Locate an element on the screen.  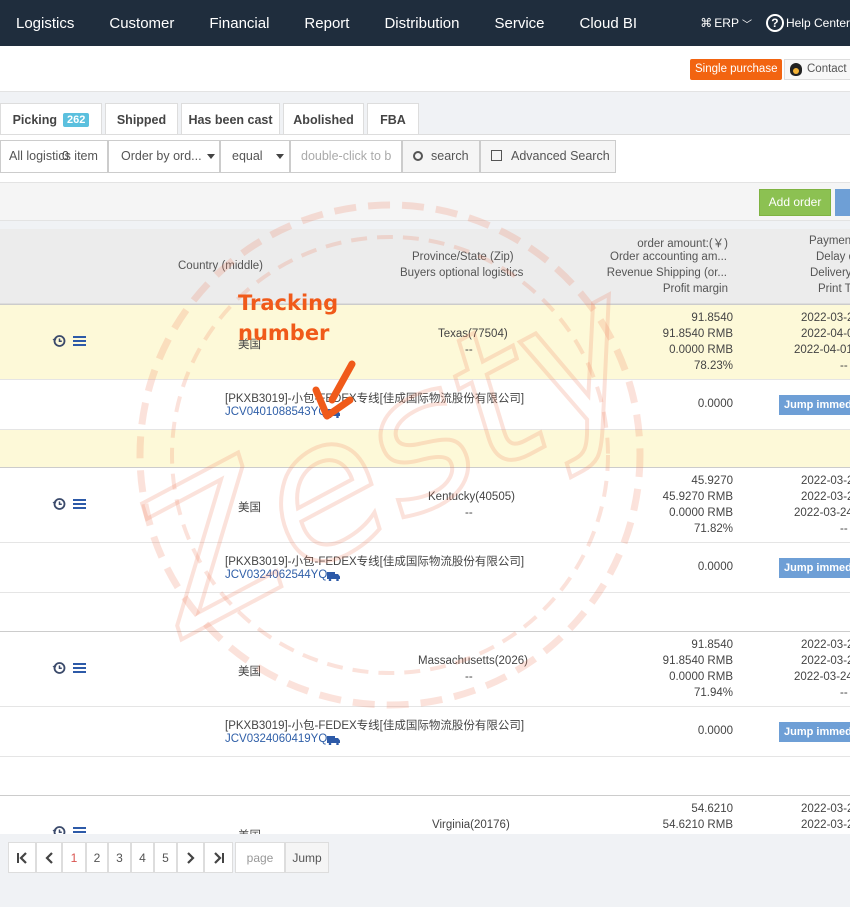
nav-financial: Financial is located at coordinates (240, 23).